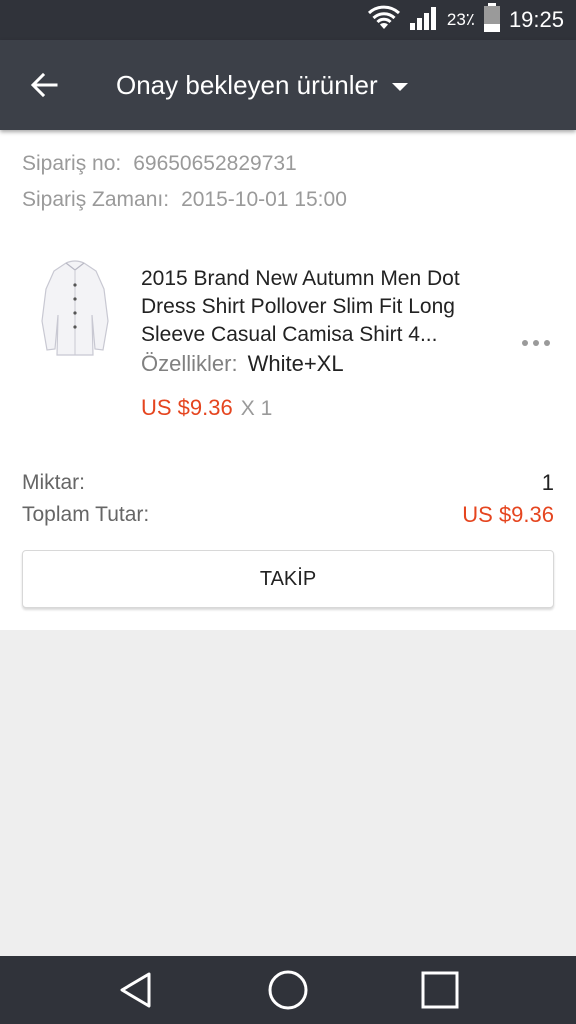 The width and height of the screenshot is (576, 1024). I want to click on more-dots-icon, so click(536, 343).